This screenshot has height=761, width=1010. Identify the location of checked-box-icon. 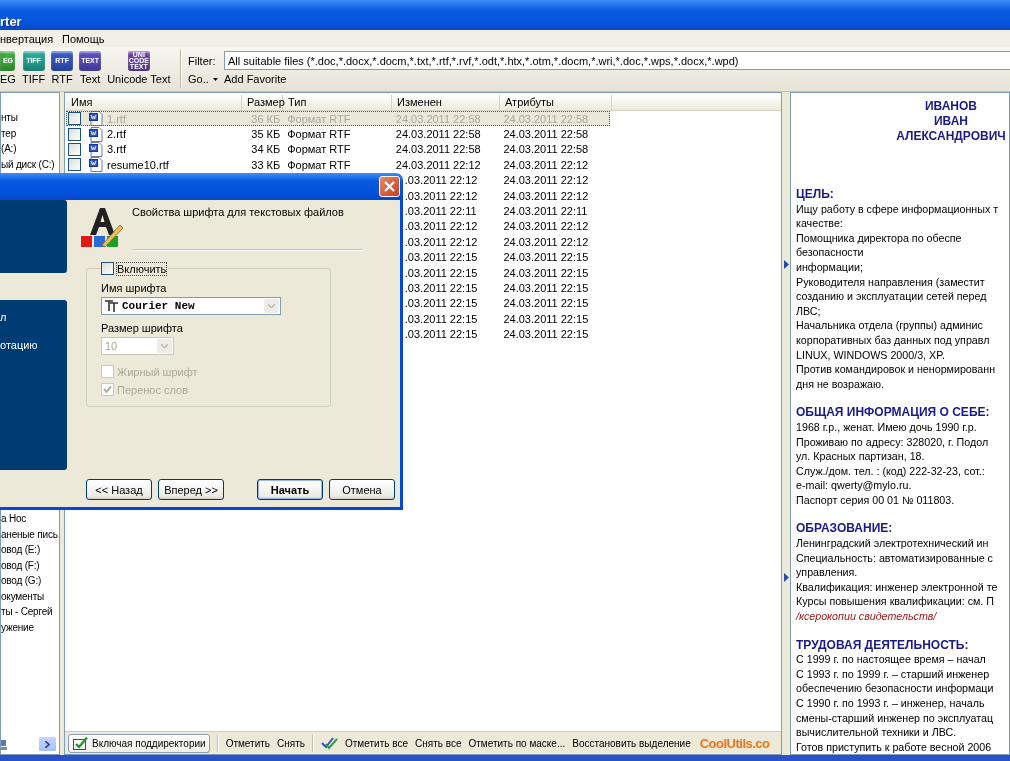
(80, 743).